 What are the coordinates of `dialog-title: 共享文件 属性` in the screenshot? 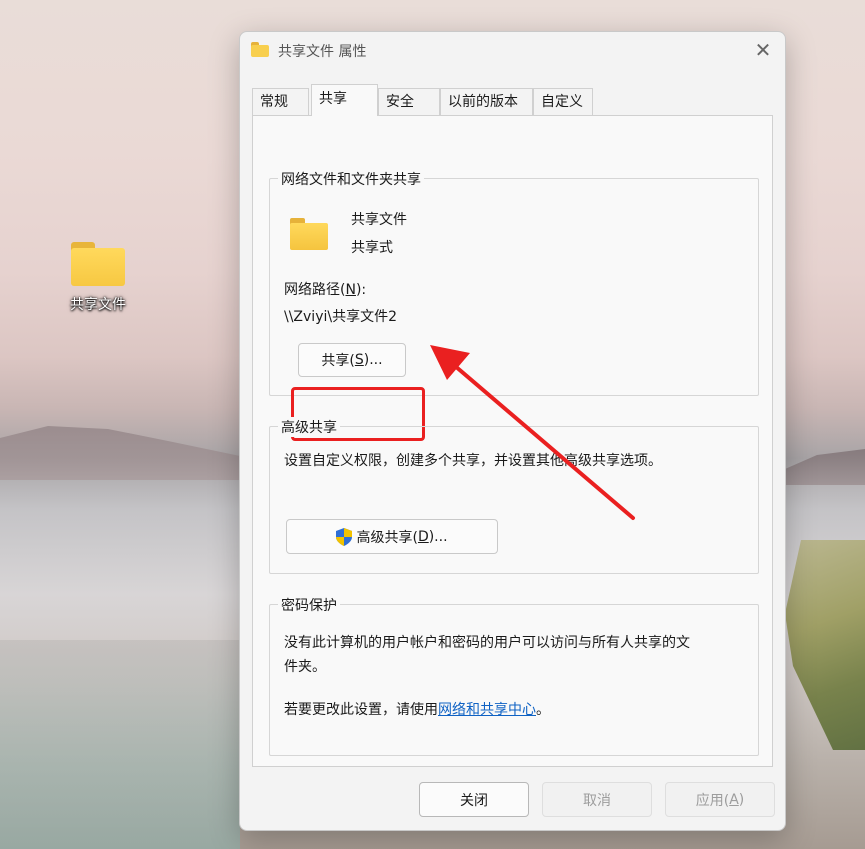 It's located at (322, 52).